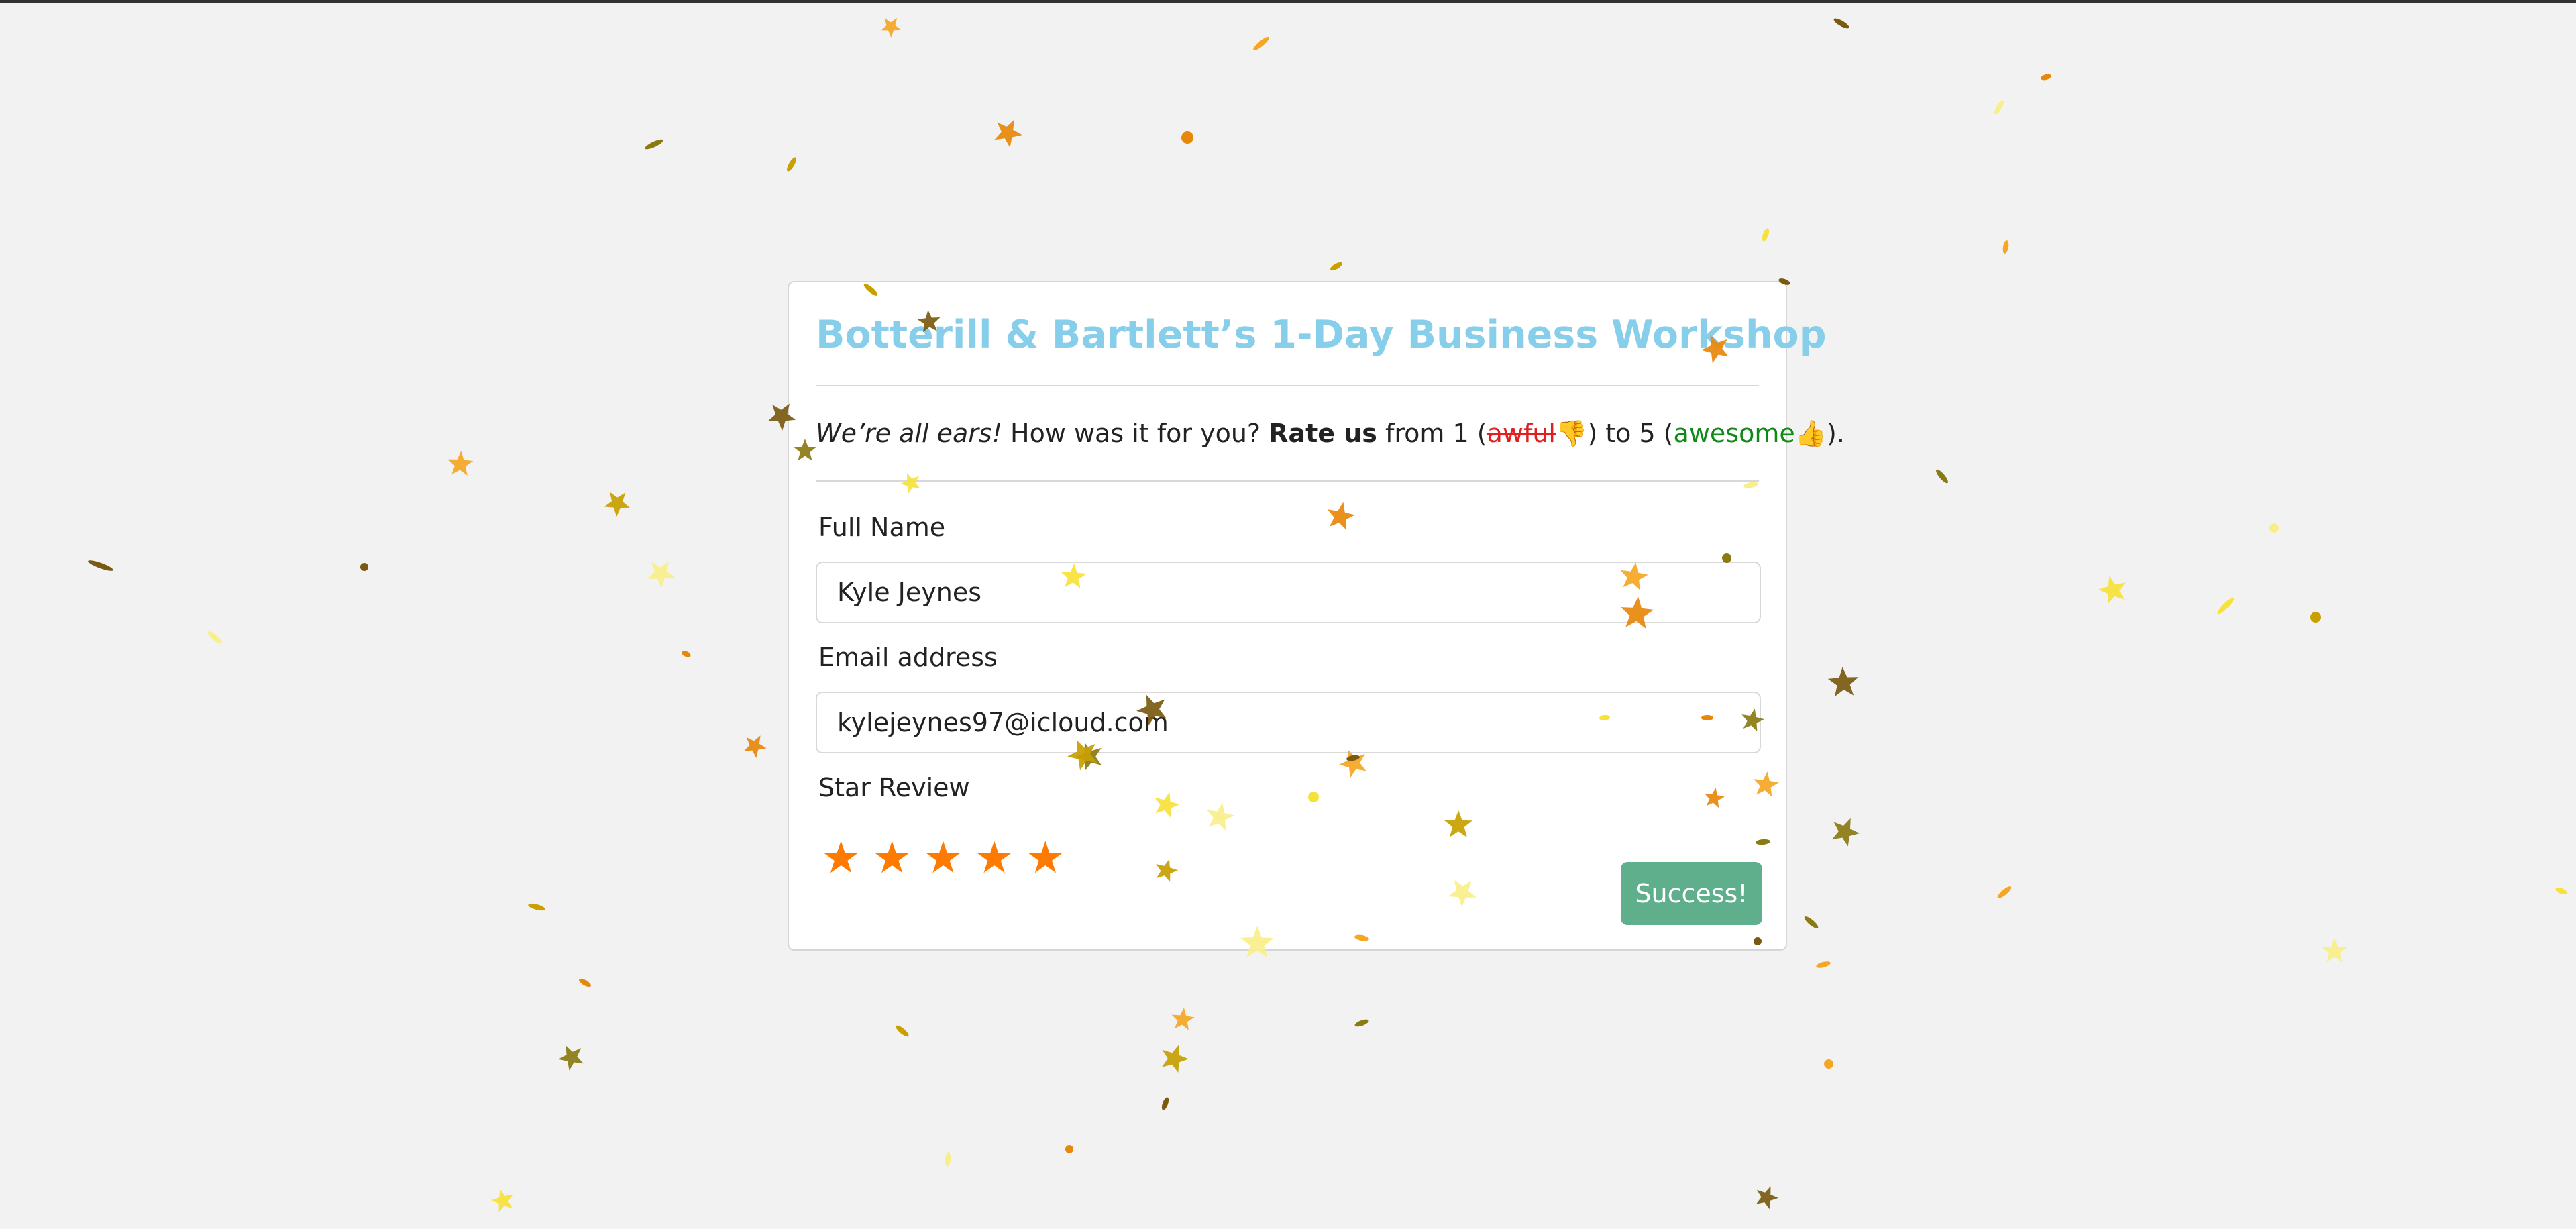  I want to click on email-label: Email address, so click(908, 658).